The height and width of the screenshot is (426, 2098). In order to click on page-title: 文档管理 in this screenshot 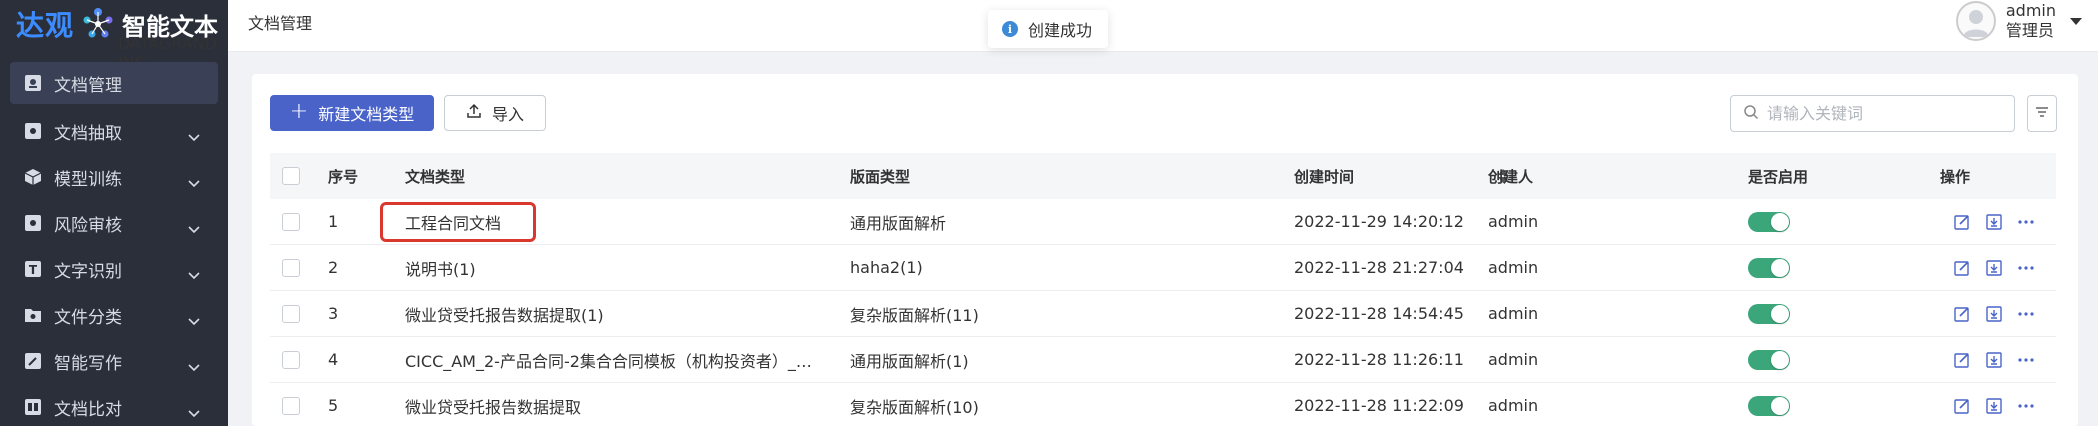, I will do `click(280, 23)`.